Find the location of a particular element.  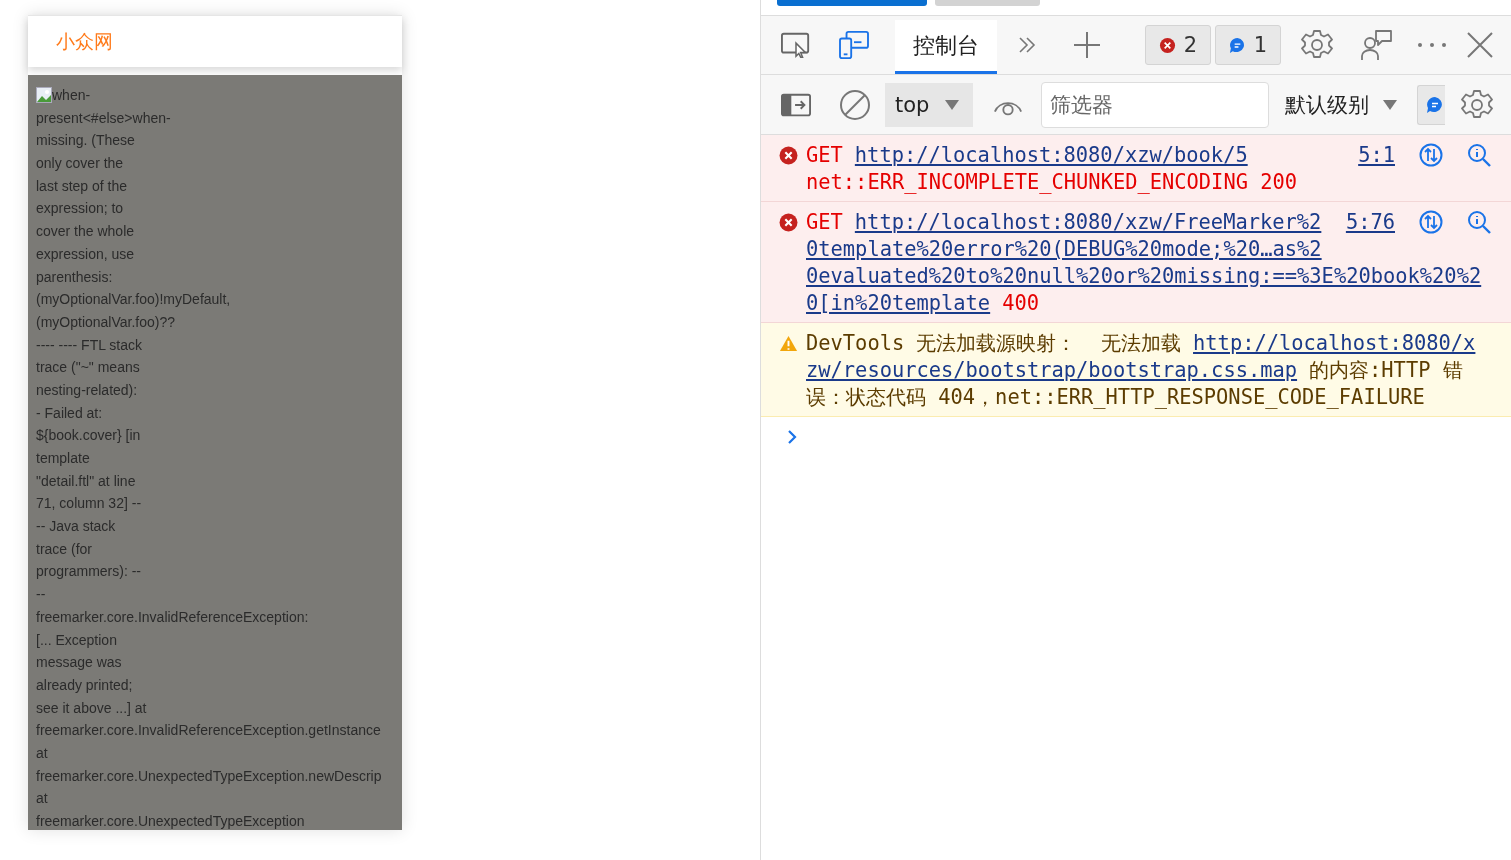

error-text-line: missing. (These is located at coordinates (85, 141).